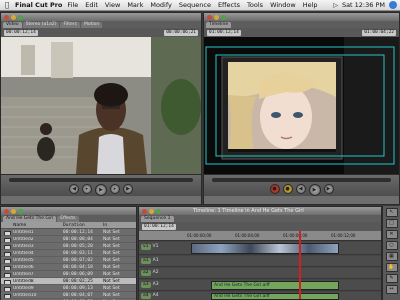 This screenshot has width=400, height=300. I want to click on track-label-a1: A1, so click(156, 261).